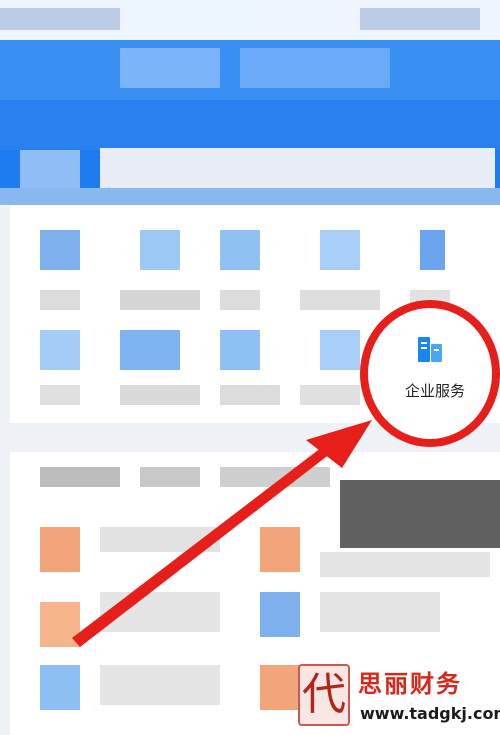  Describe the element at coordinates (435, 370) in the screenshot. I see `enterprise-service-button: 企业服务` at that location.